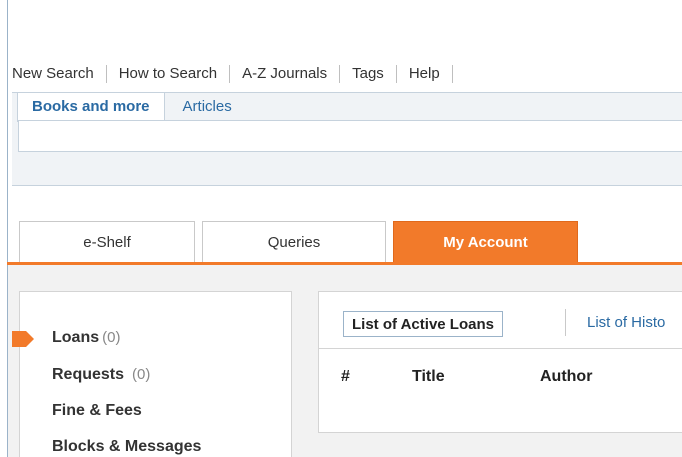  I want to click on sidebar-item-label: Blocks & Messages, so click(127, 446).